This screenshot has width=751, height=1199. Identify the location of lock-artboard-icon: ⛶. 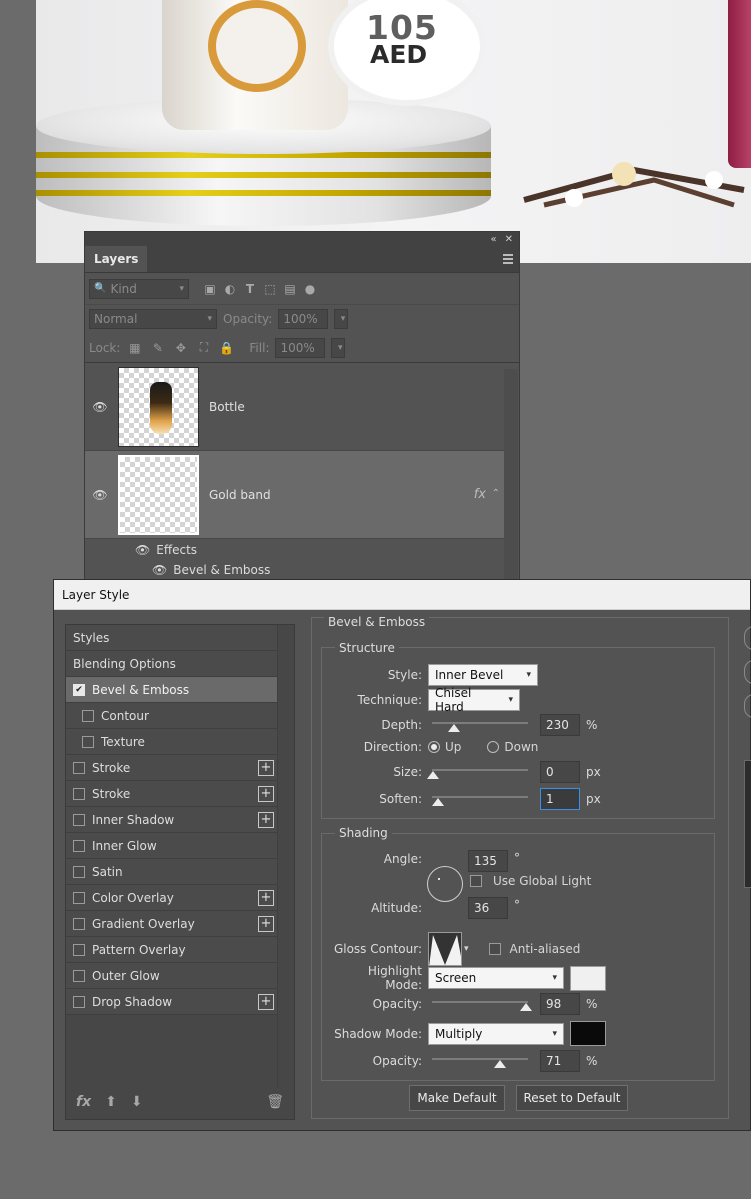
(203, 347).